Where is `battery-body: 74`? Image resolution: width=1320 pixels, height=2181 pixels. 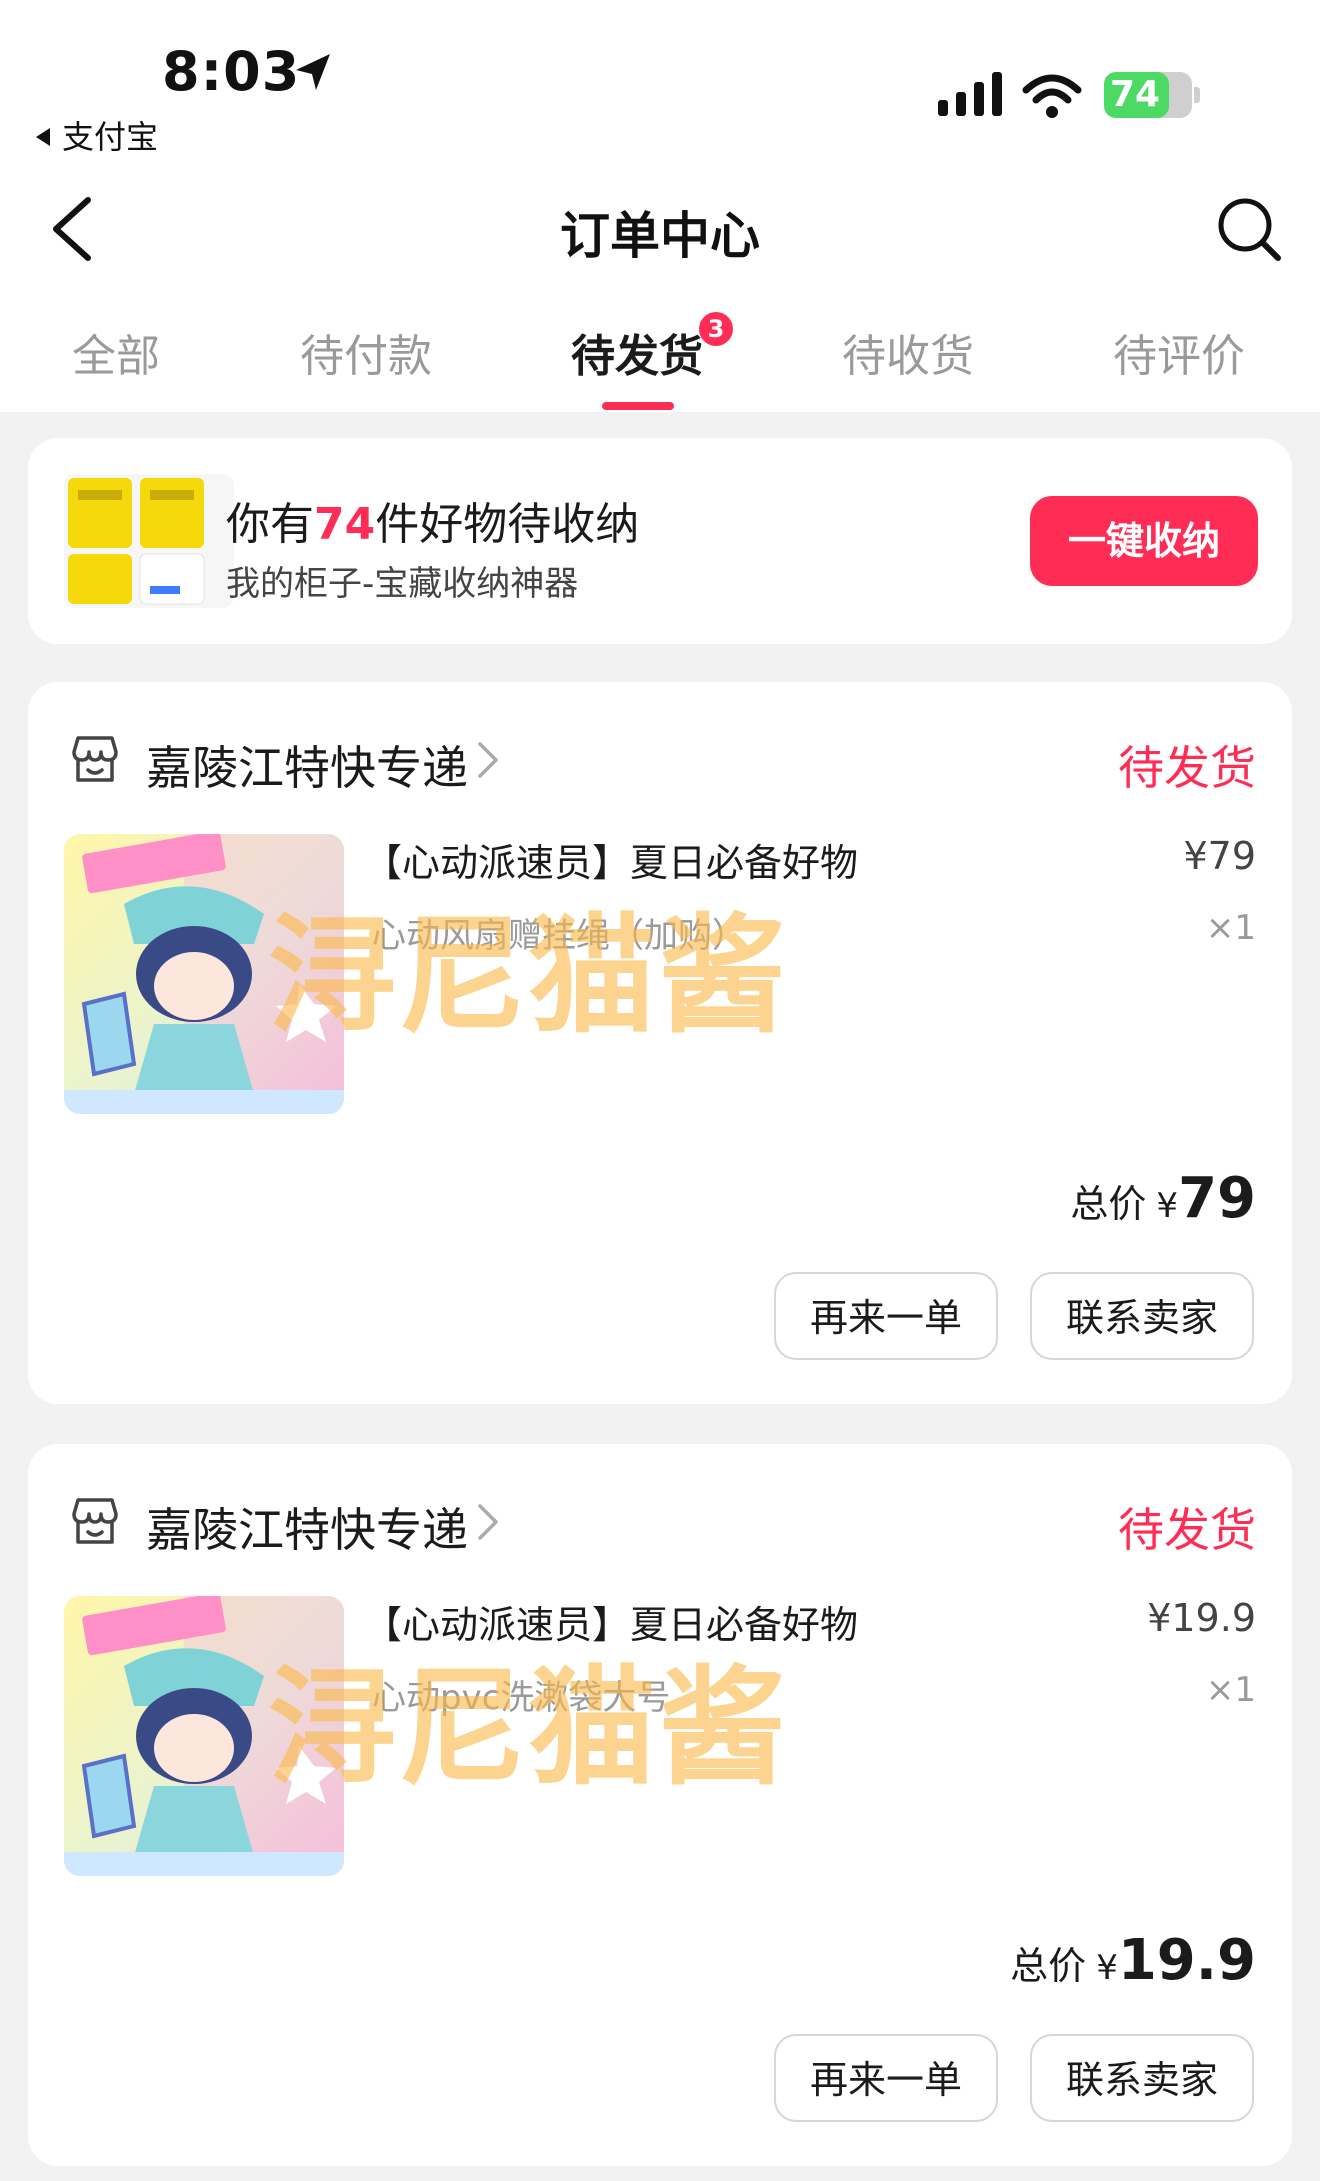 battery-body: 74 is located at coordinates (1148, 95).